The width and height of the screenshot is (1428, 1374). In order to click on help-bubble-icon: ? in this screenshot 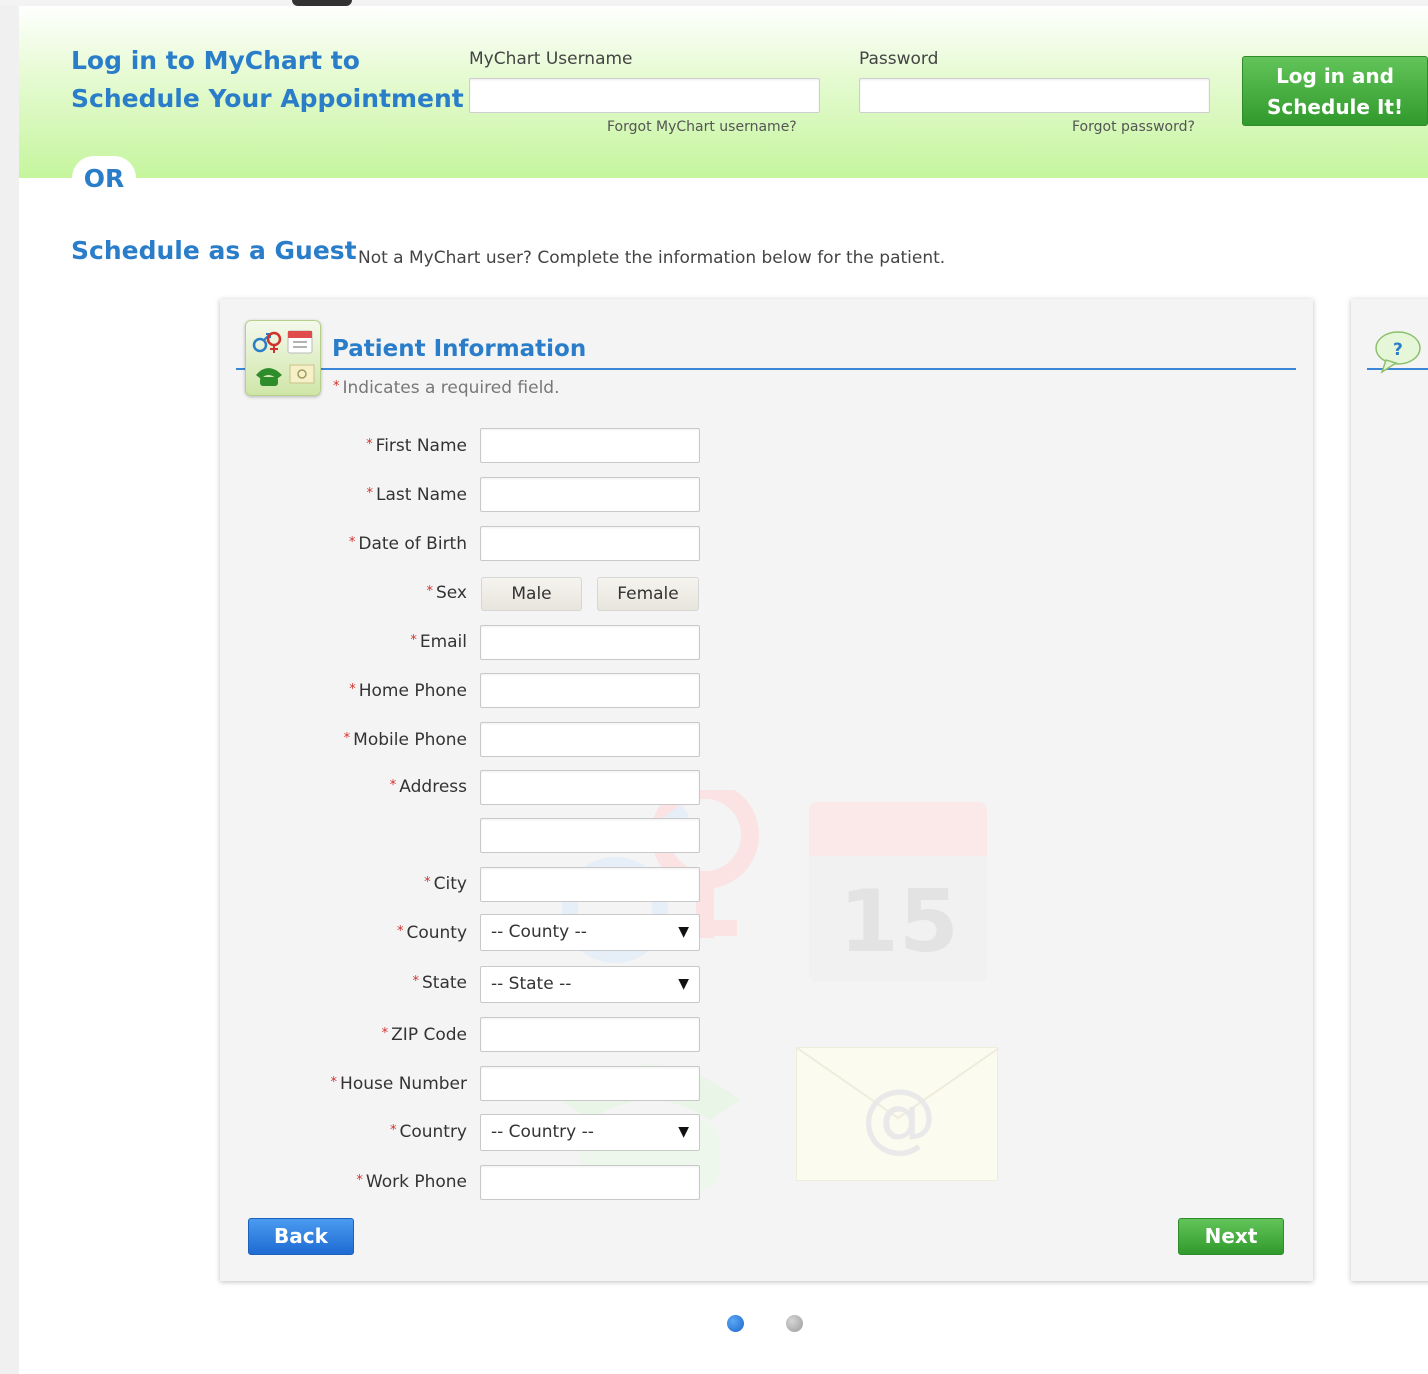, I will do `click(1398, 352)`.